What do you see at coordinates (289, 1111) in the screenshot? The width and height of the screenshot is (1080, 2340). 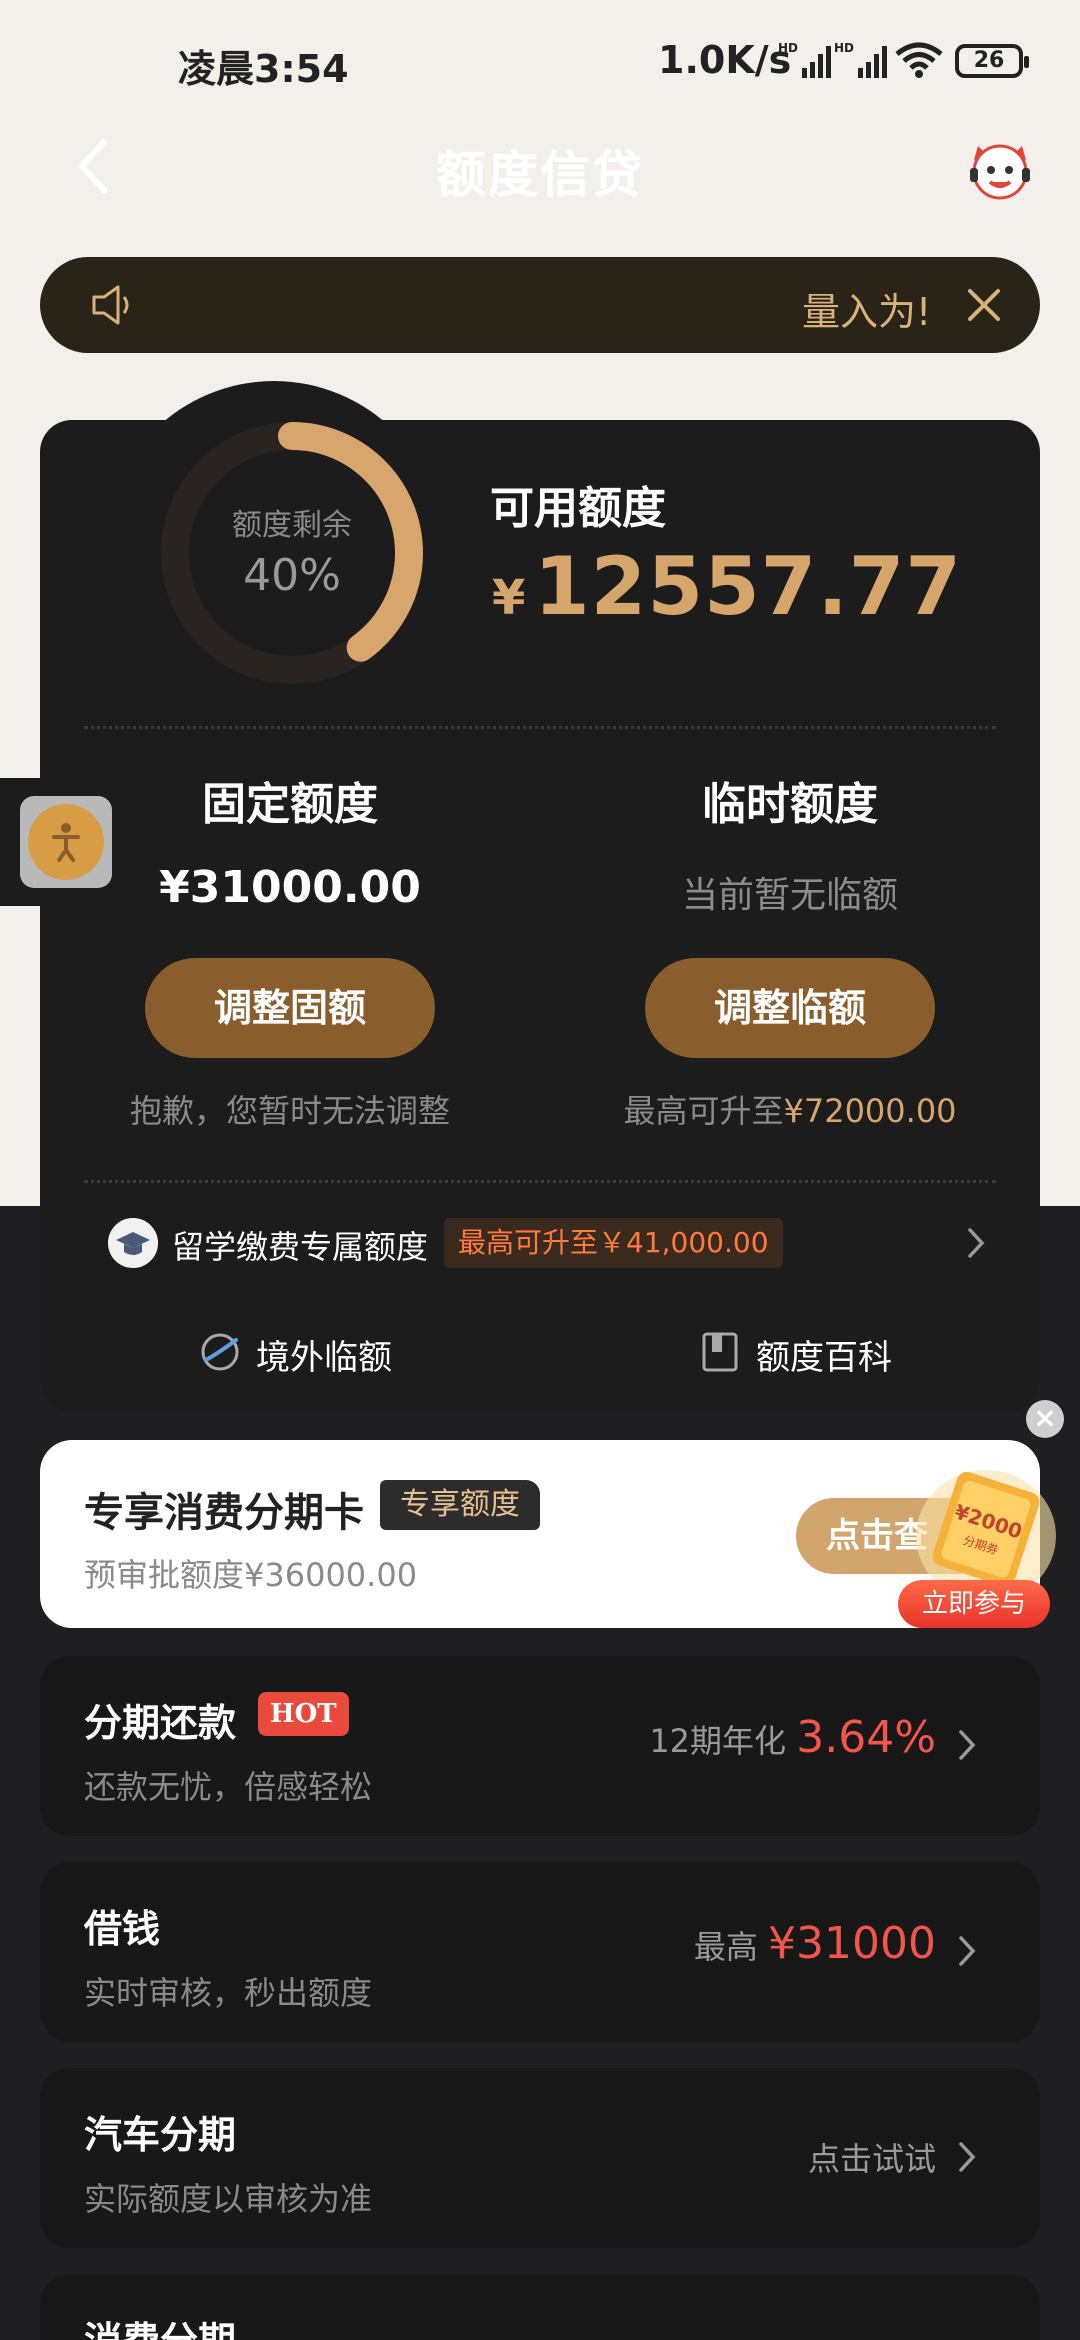 I see `fixed-limit-note: 抱歉，您暂时无法调整` at bounding box center [289, 1111].